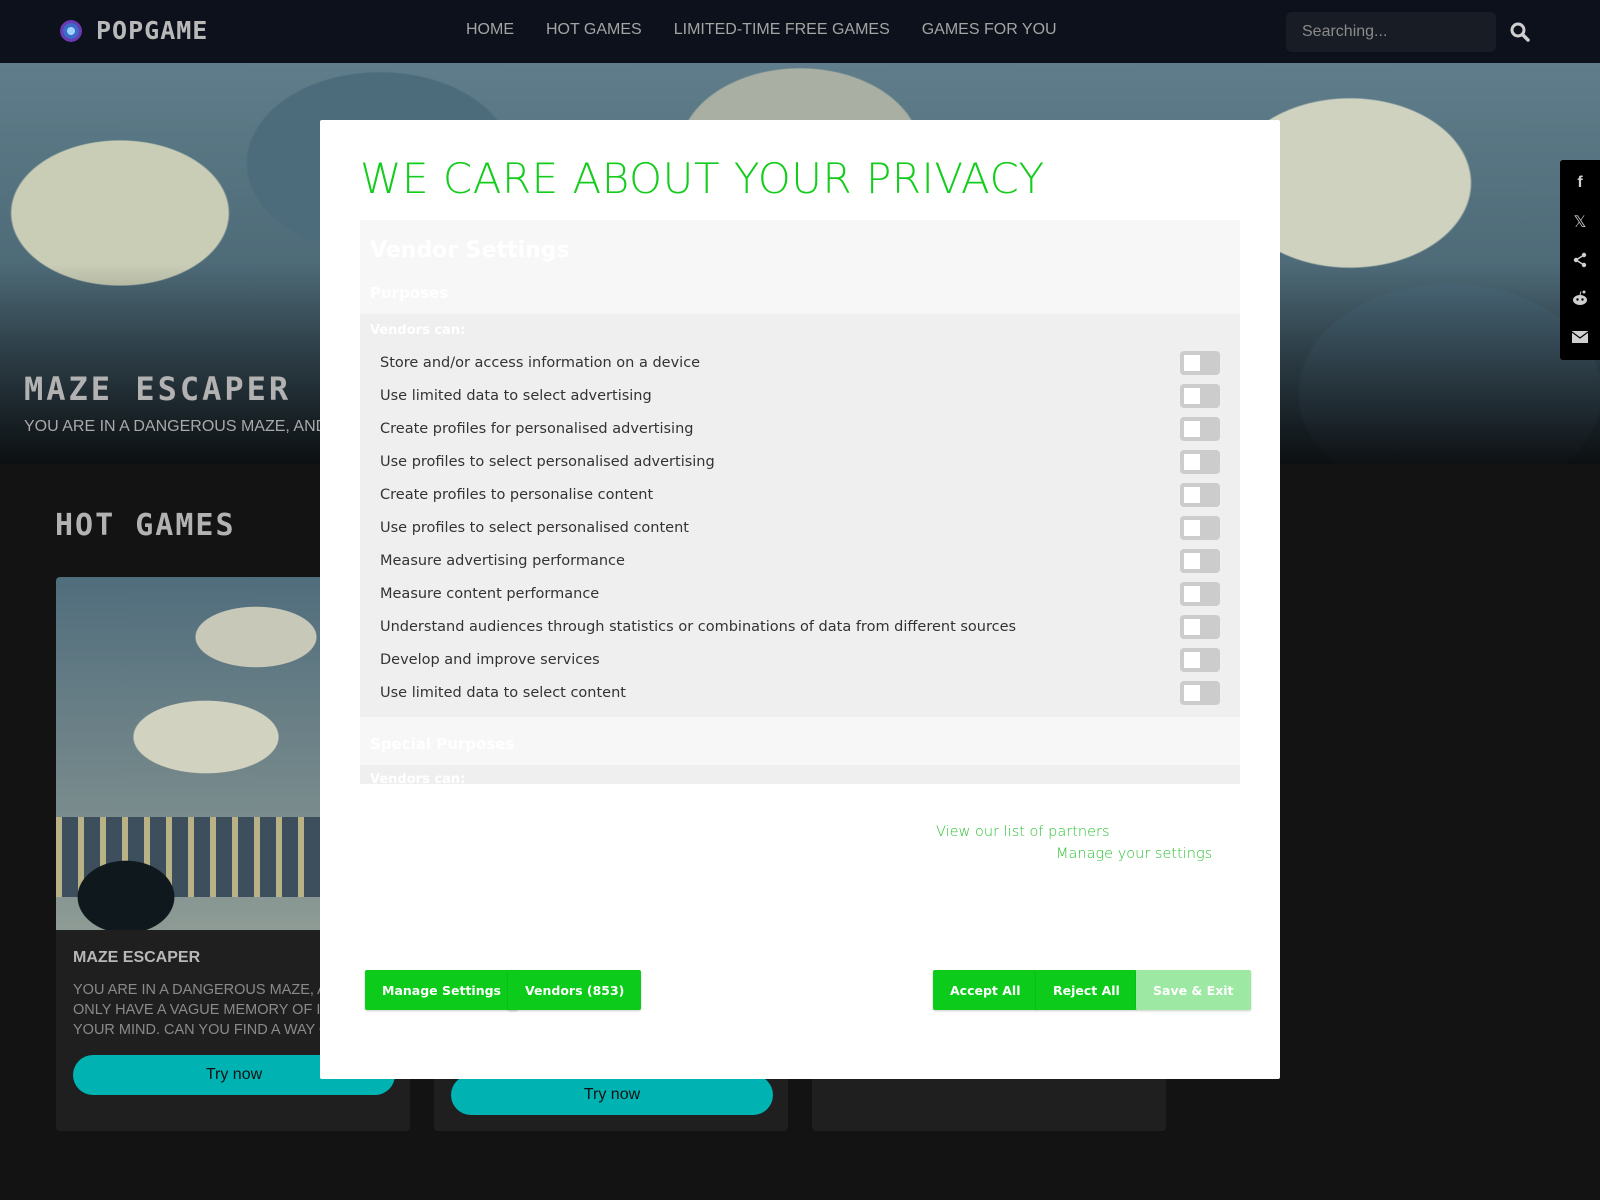 This screenshot has width=1600, height=1200. I want to click on try-now-button: Try now, so click(612, 1095).